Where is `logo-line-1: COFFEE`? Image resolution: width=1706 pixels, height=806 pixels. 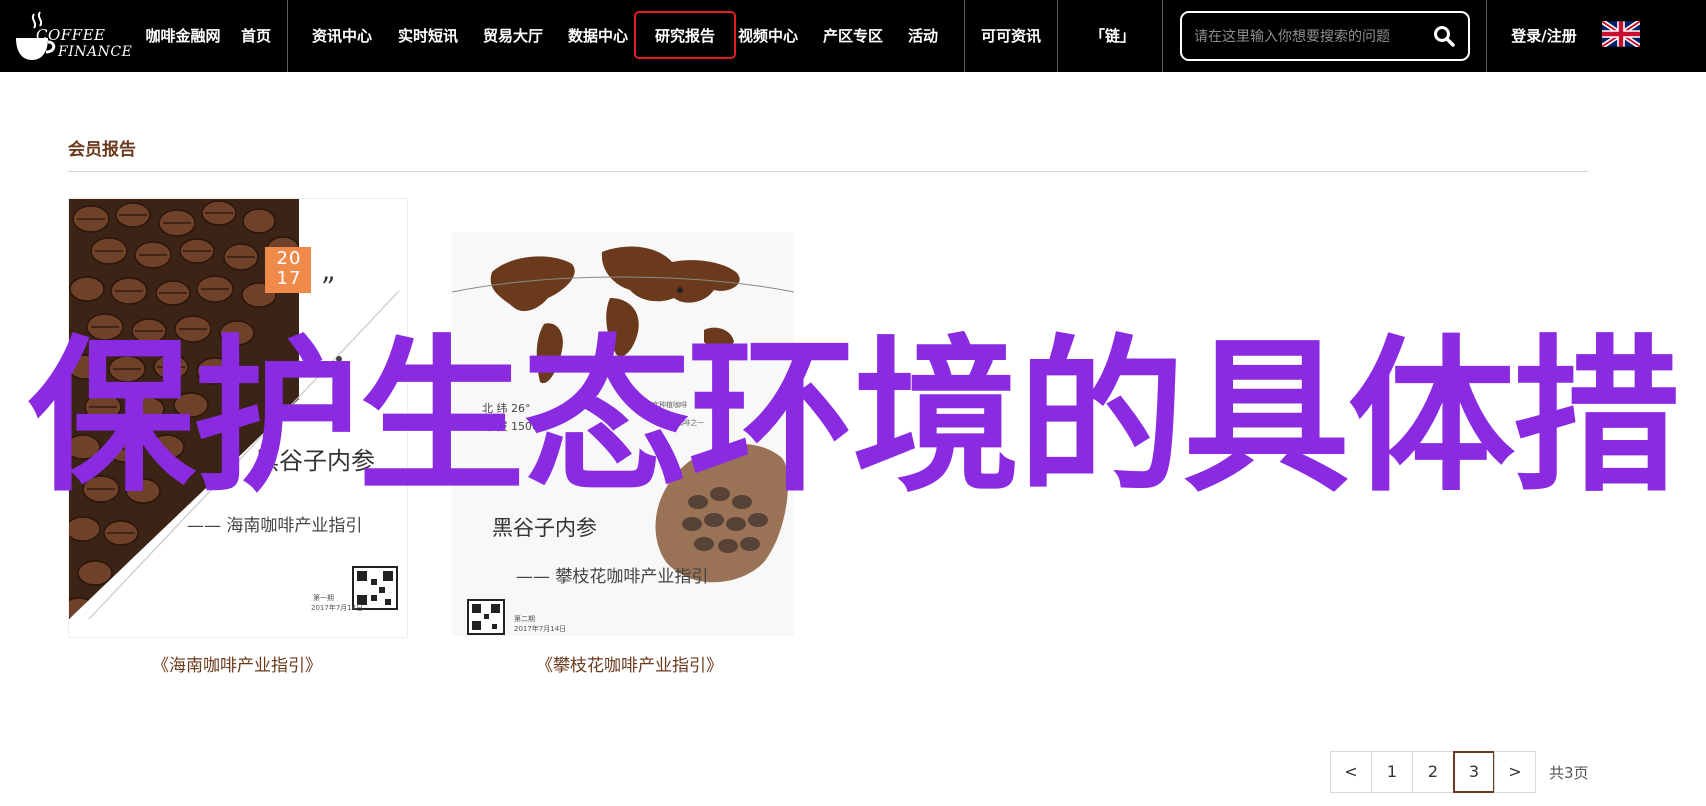 logo-line-1: COFFEE is located at coordinates (71, 35).